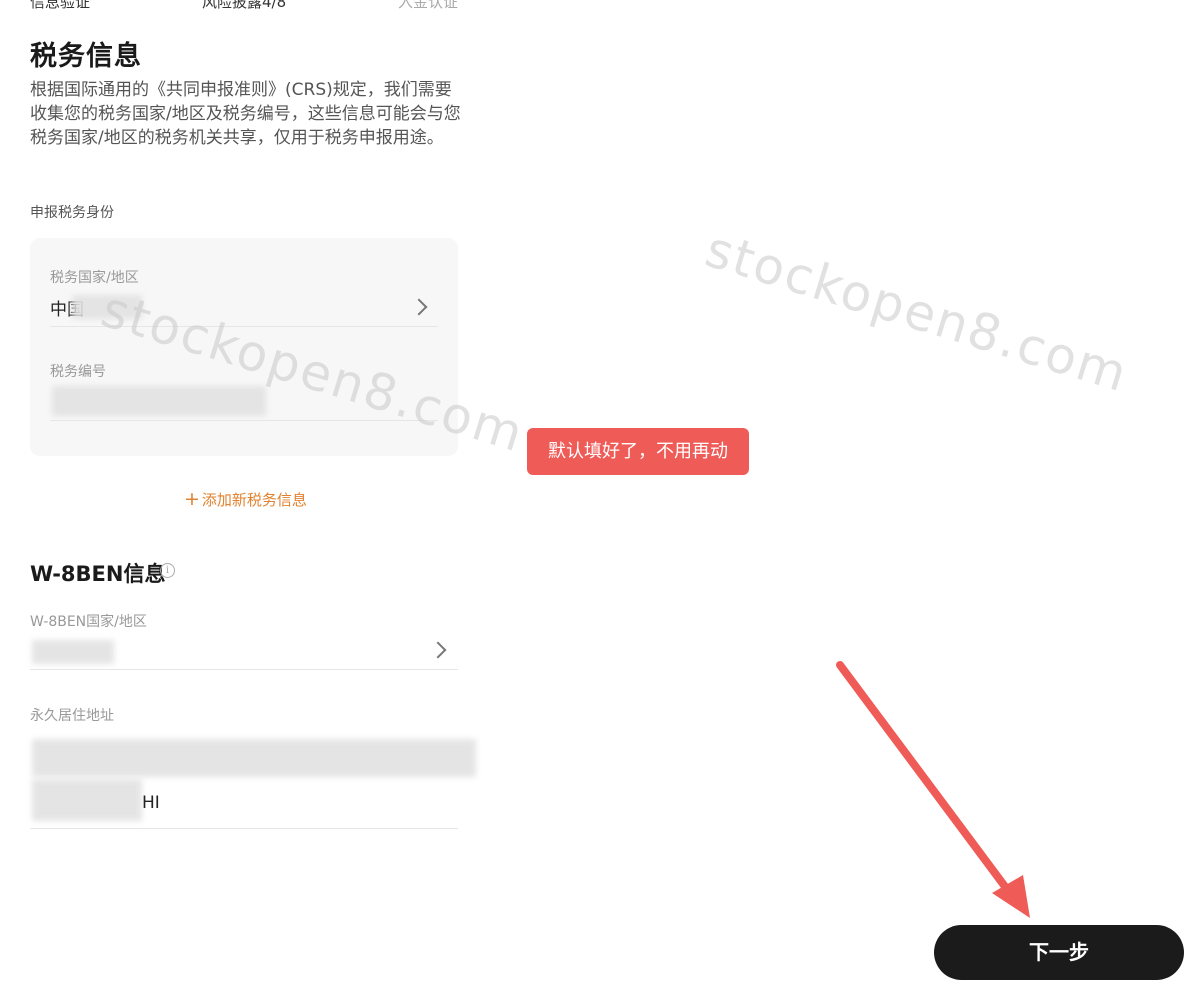 The image size is (1189, 996). What do you see at coordinates (933, 789) in the screenshot?
I see `annotation-arrow-icon` at bounding box center [933, 789].